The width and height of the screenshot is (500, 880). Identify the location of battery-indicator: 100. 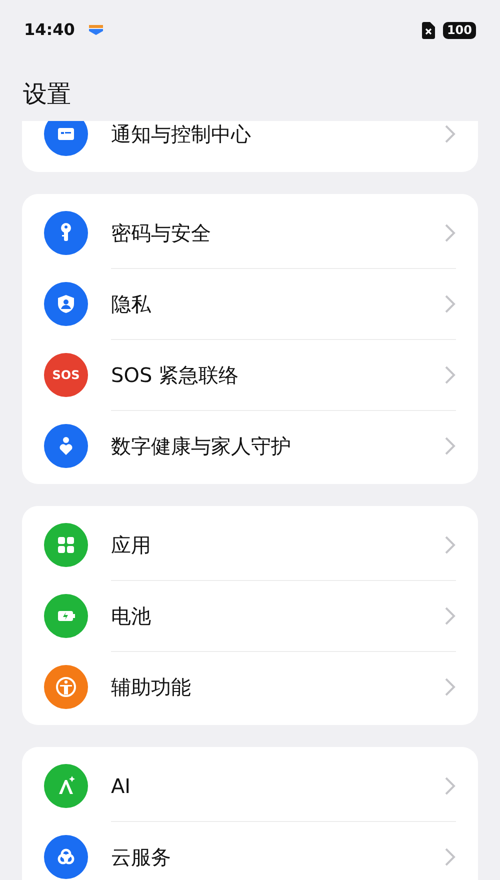
(459, 30).